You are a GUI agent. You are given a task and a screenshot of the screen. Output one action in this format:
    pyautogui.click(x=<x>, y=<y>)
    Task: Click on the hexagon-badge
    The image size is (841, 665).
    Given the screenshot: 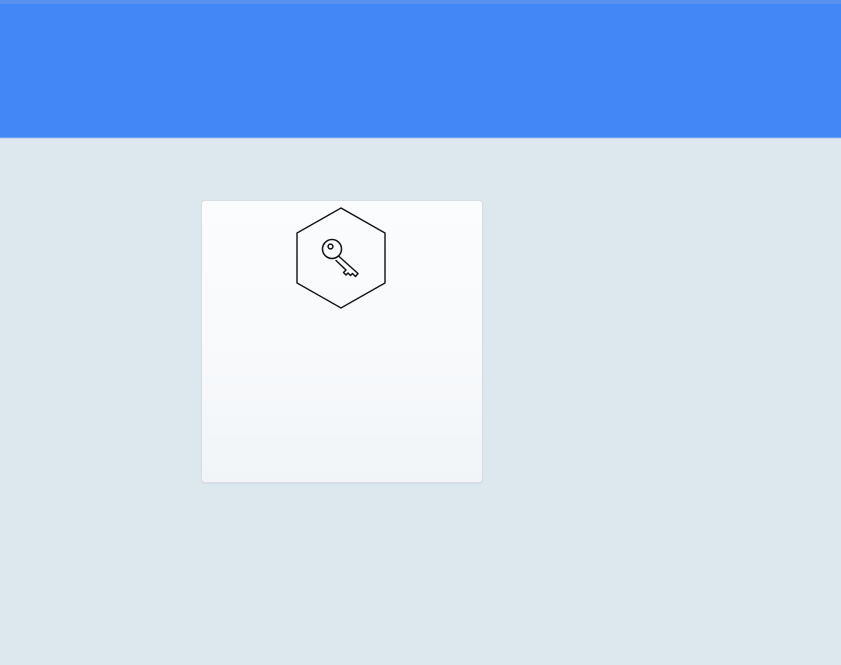 What is the action you would take?
    pyautogui.click(x=341, y=258)
    